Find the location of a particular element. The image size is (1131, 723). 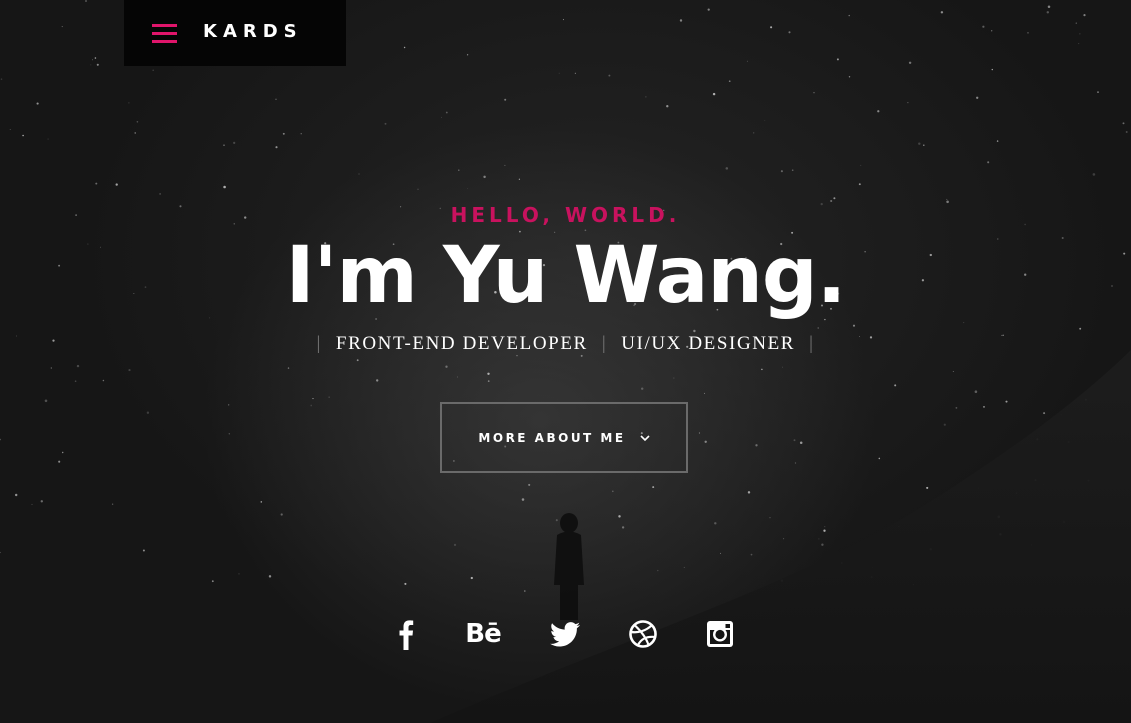

person-silhouette is located at coordinates (569, 566).